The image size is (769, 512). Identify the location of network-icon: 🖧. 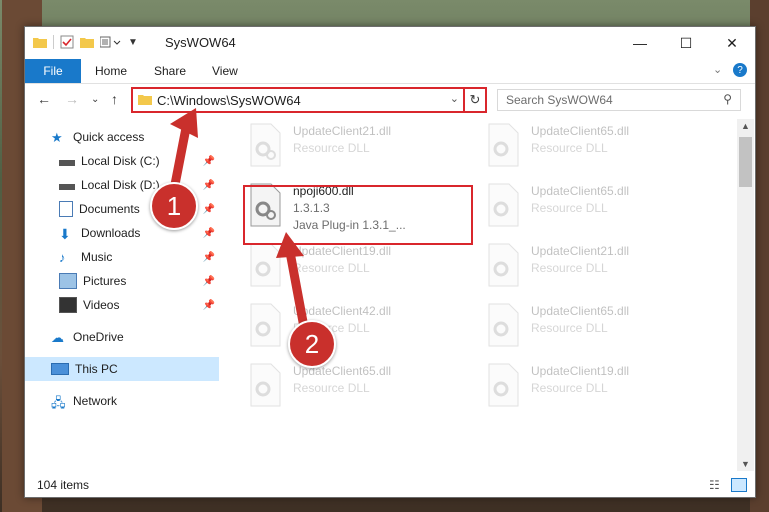
(58, 402).